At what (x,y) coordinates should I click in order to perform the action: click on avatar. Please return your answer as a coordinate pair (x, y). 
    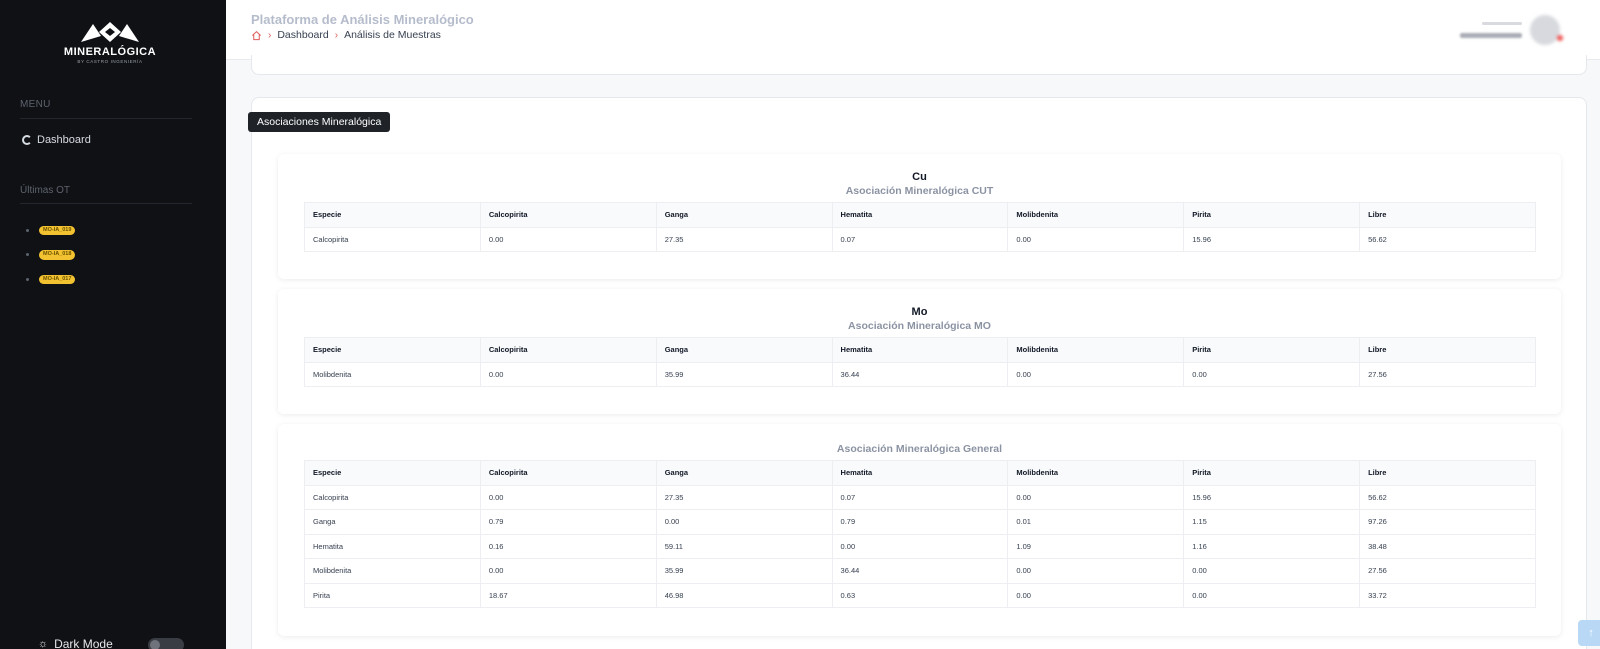
    Looking at the image, I should click on (1546, 30).